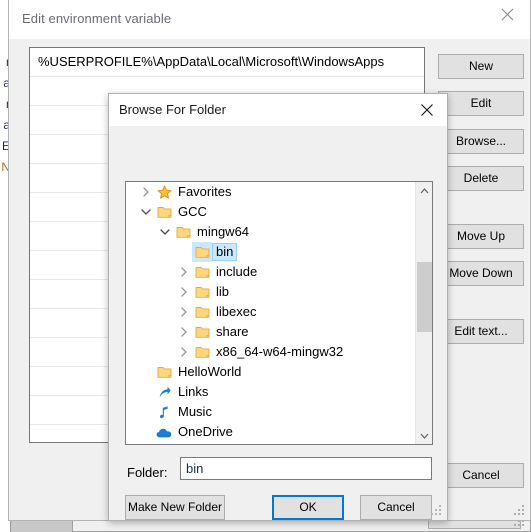 The image size is (531, 532). Describe the element at coordinates (225, 252) in the screenshot. I see `tree-item-label: bin` at that location.